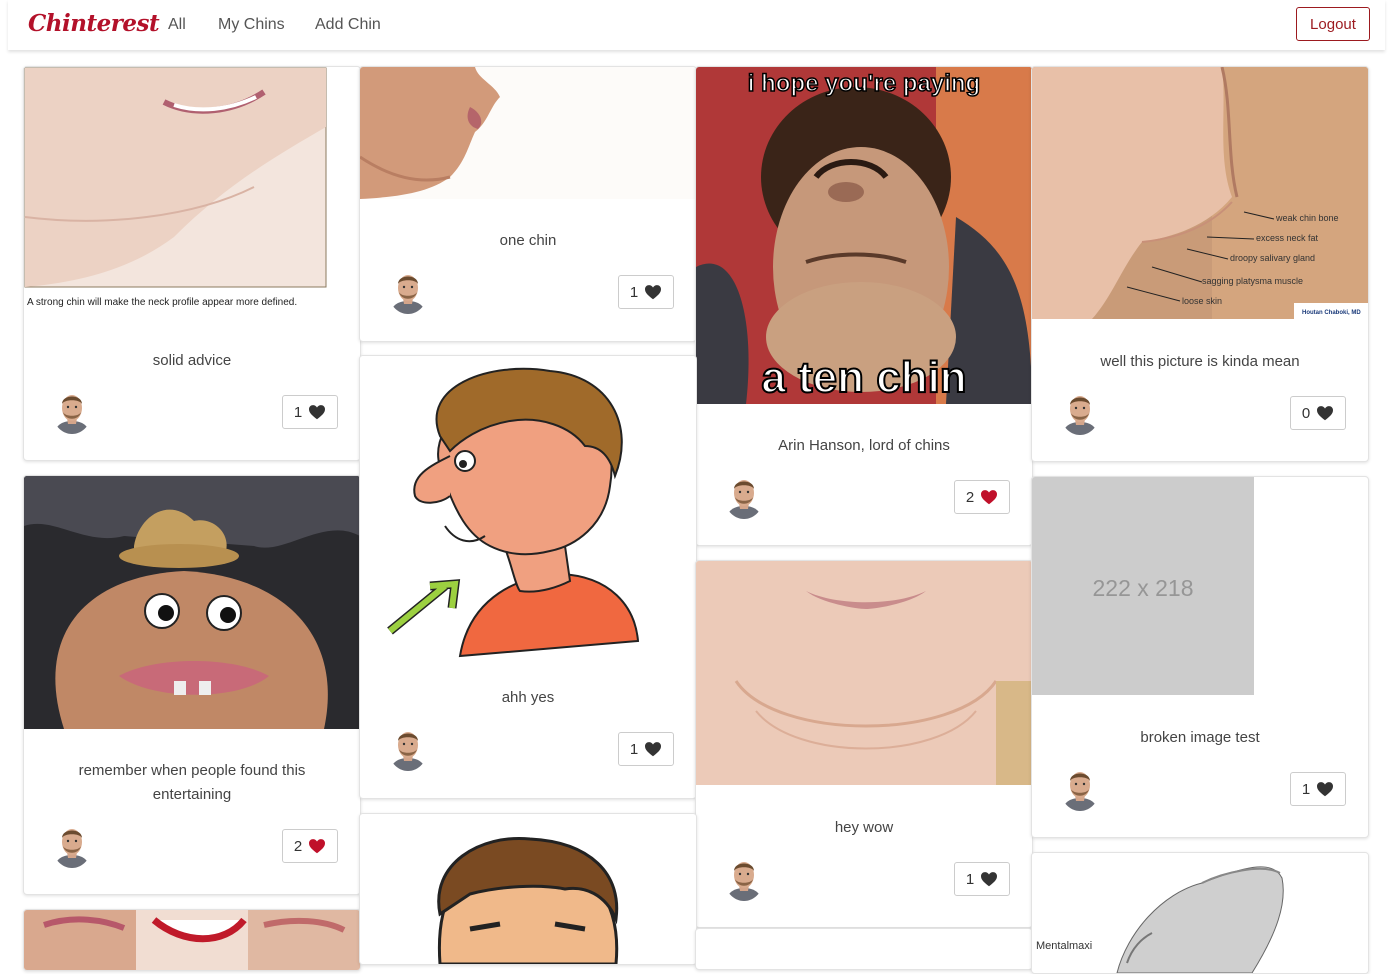  What do you see at coordinates (251, 25) in the screenshot?
I see `nav-my-chins: My Chins` at bounding box center [251, 25].